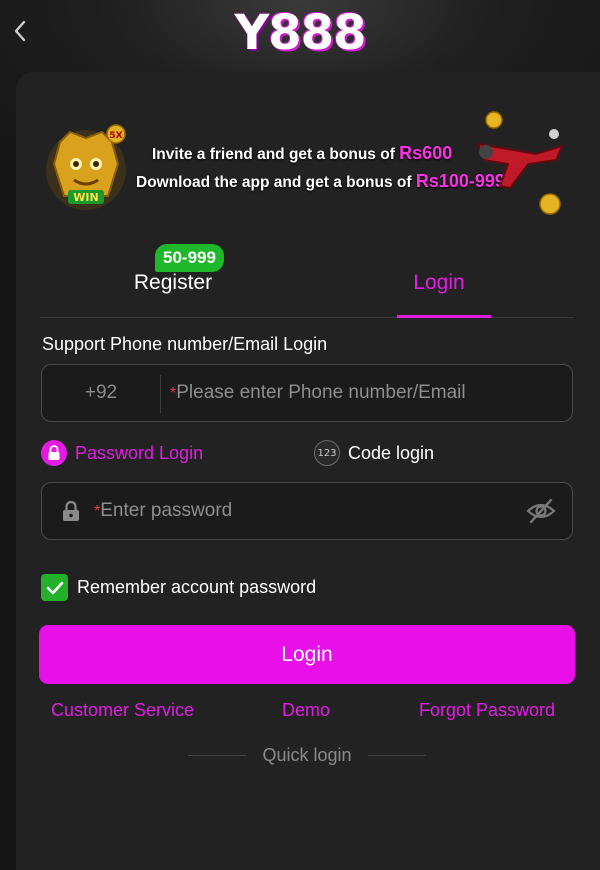 The image size is (600, 870). I want to click on lock-icon, so click(54, 453).